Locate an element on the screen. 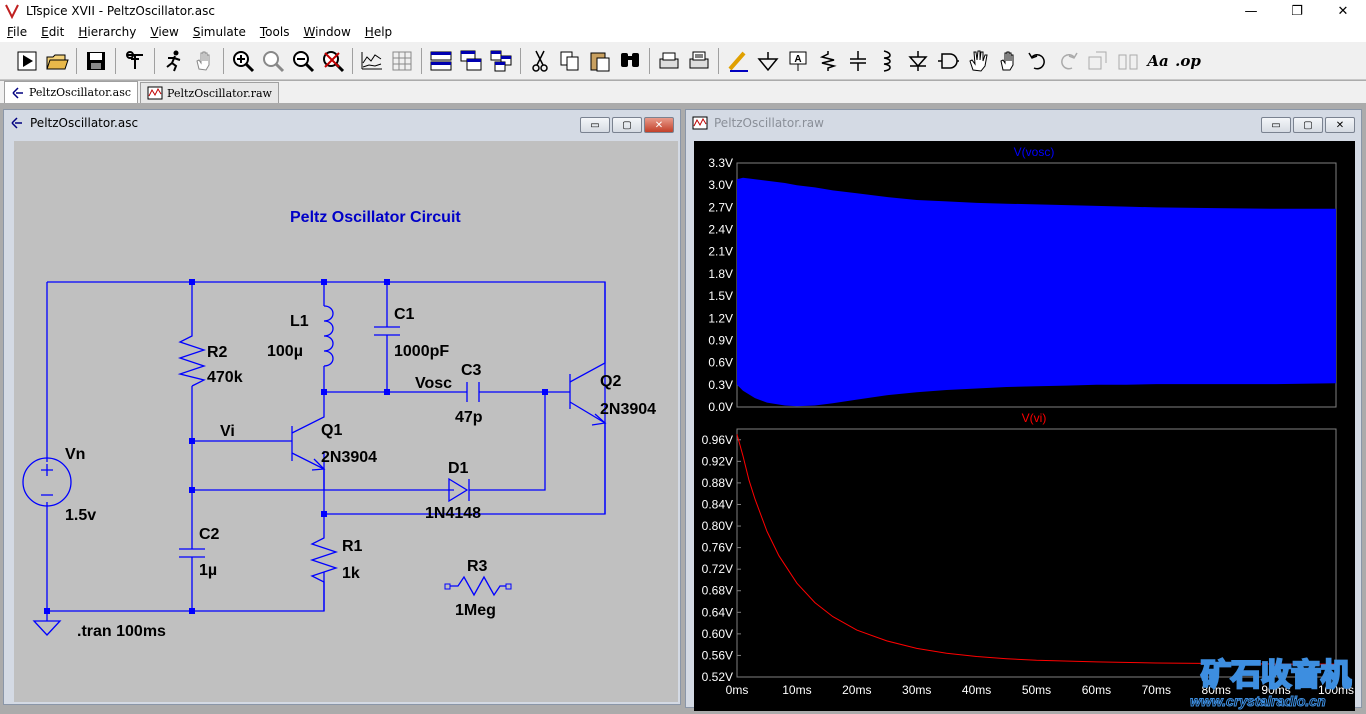 The image size is (1366, 714). resistor-icon is located at coordinates (828, 61).